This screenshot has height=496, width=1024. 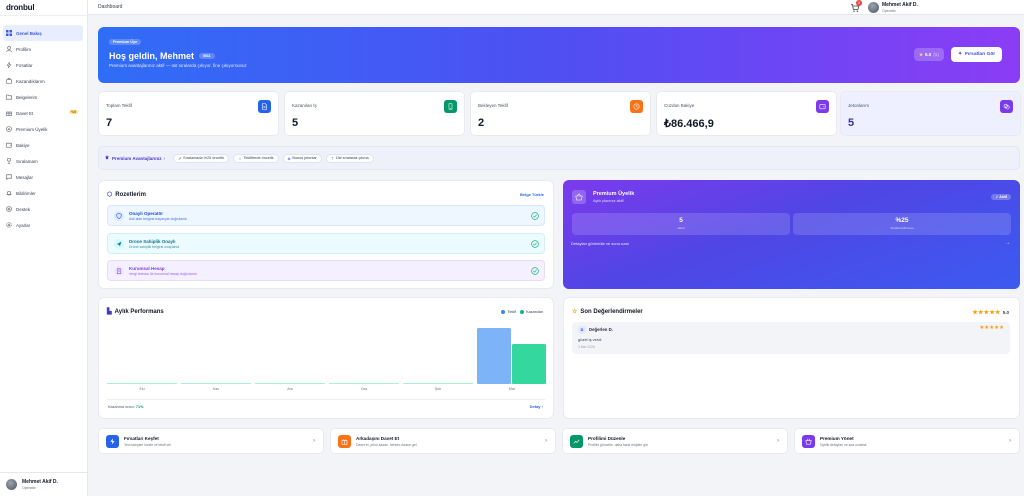 I want to click on star-icon: ☆, so click(x=575, y=312).